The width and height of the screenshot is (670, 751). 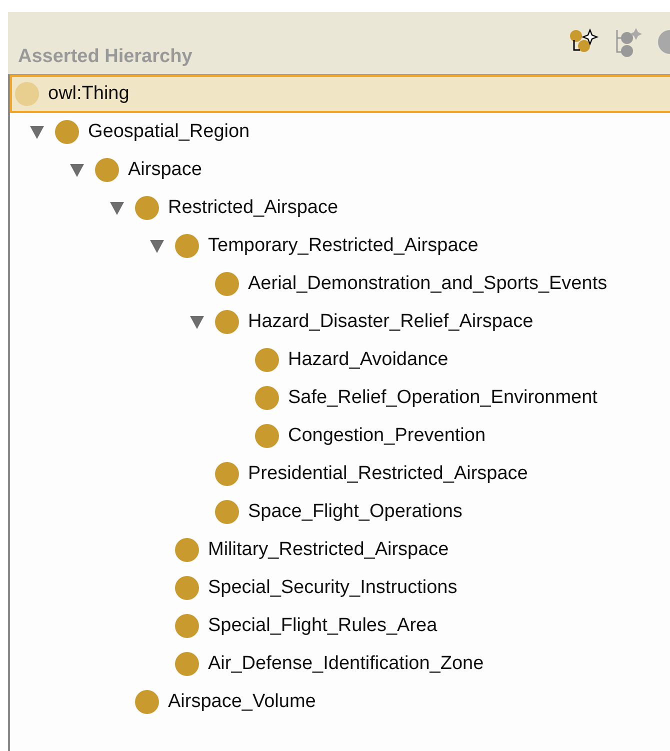 I want to click on class-row: Presidential_Restricted_Airspace, so click(x=340, y=474).